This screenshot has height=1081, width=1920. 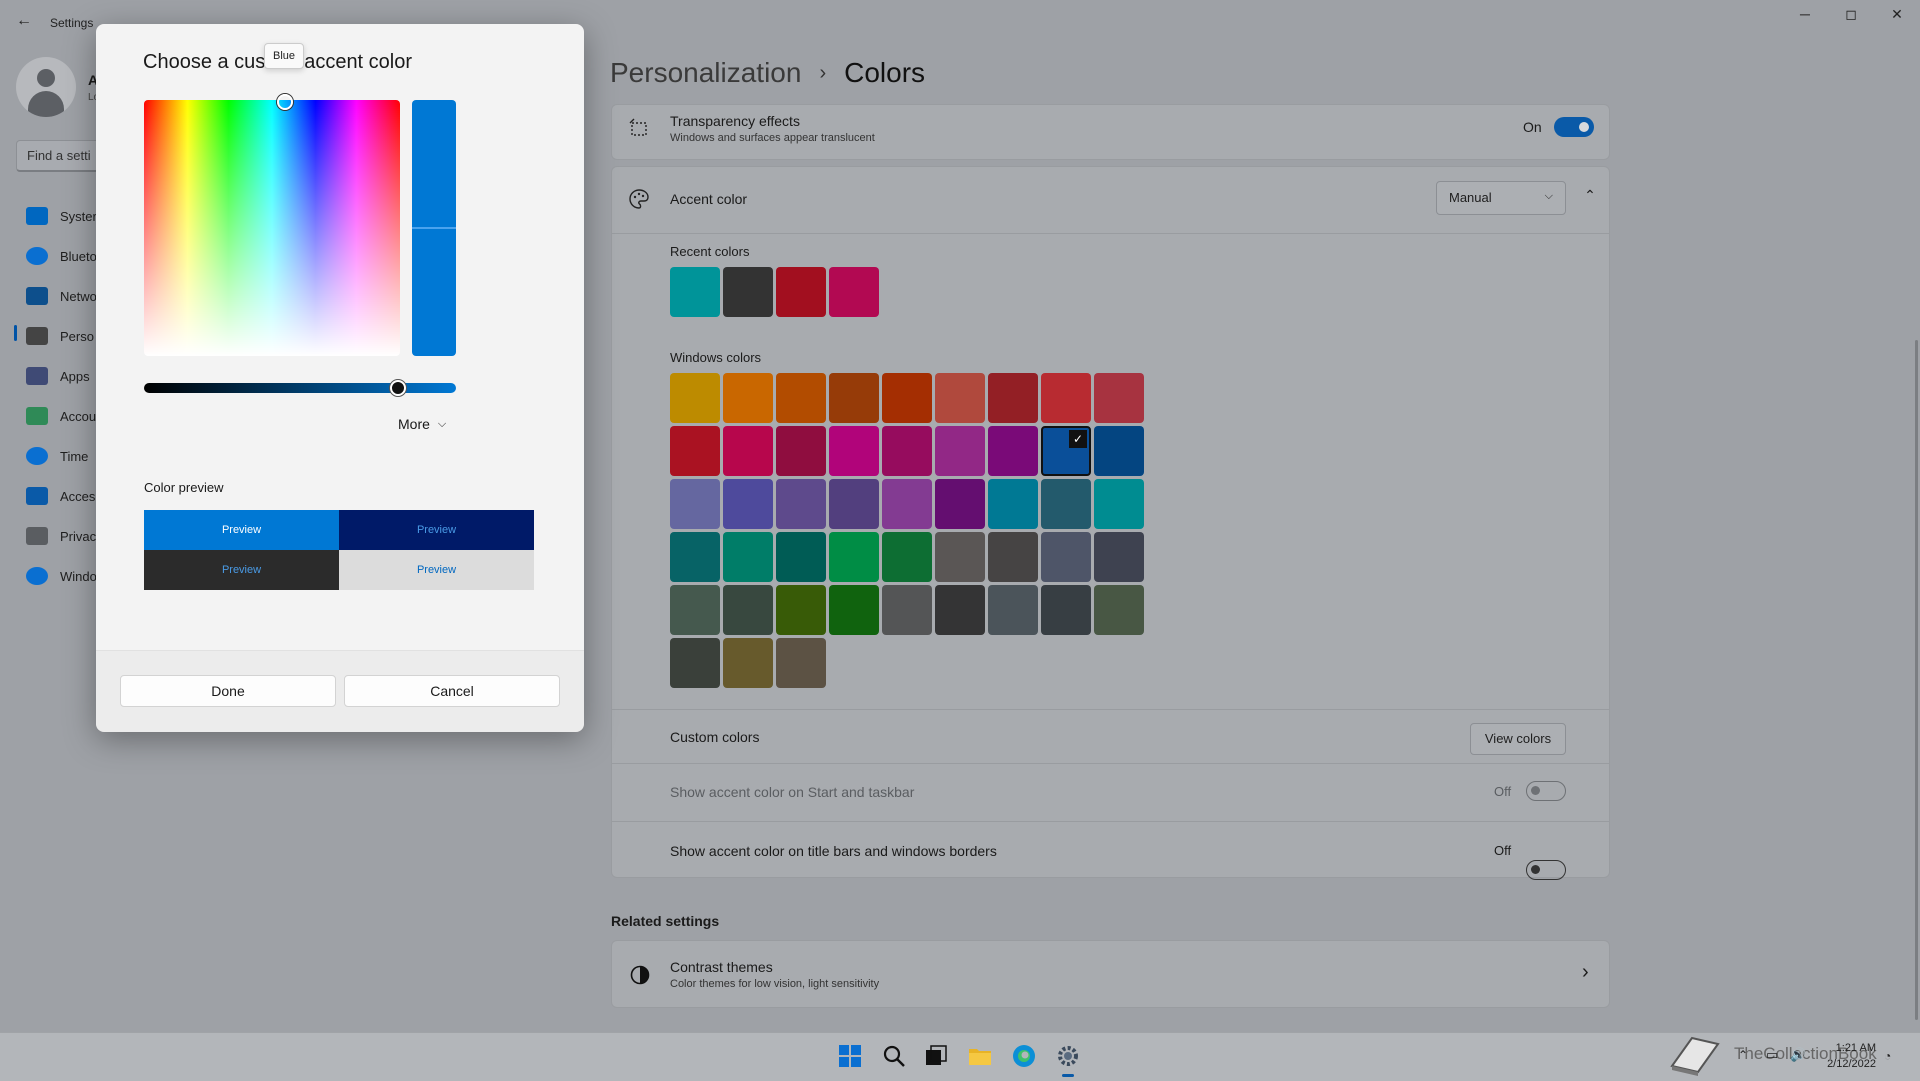 I want to click on sidebar-item-accessibility: Acces, so click(x=61, y=496).